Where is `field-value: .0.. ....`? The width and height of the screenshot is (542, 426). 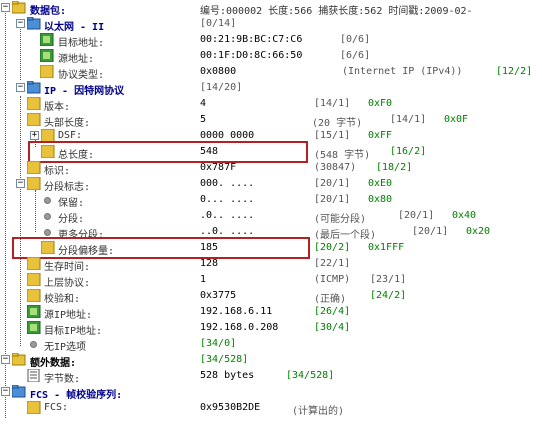
field-value: .0.. .... is located at coordinates (227, 215).